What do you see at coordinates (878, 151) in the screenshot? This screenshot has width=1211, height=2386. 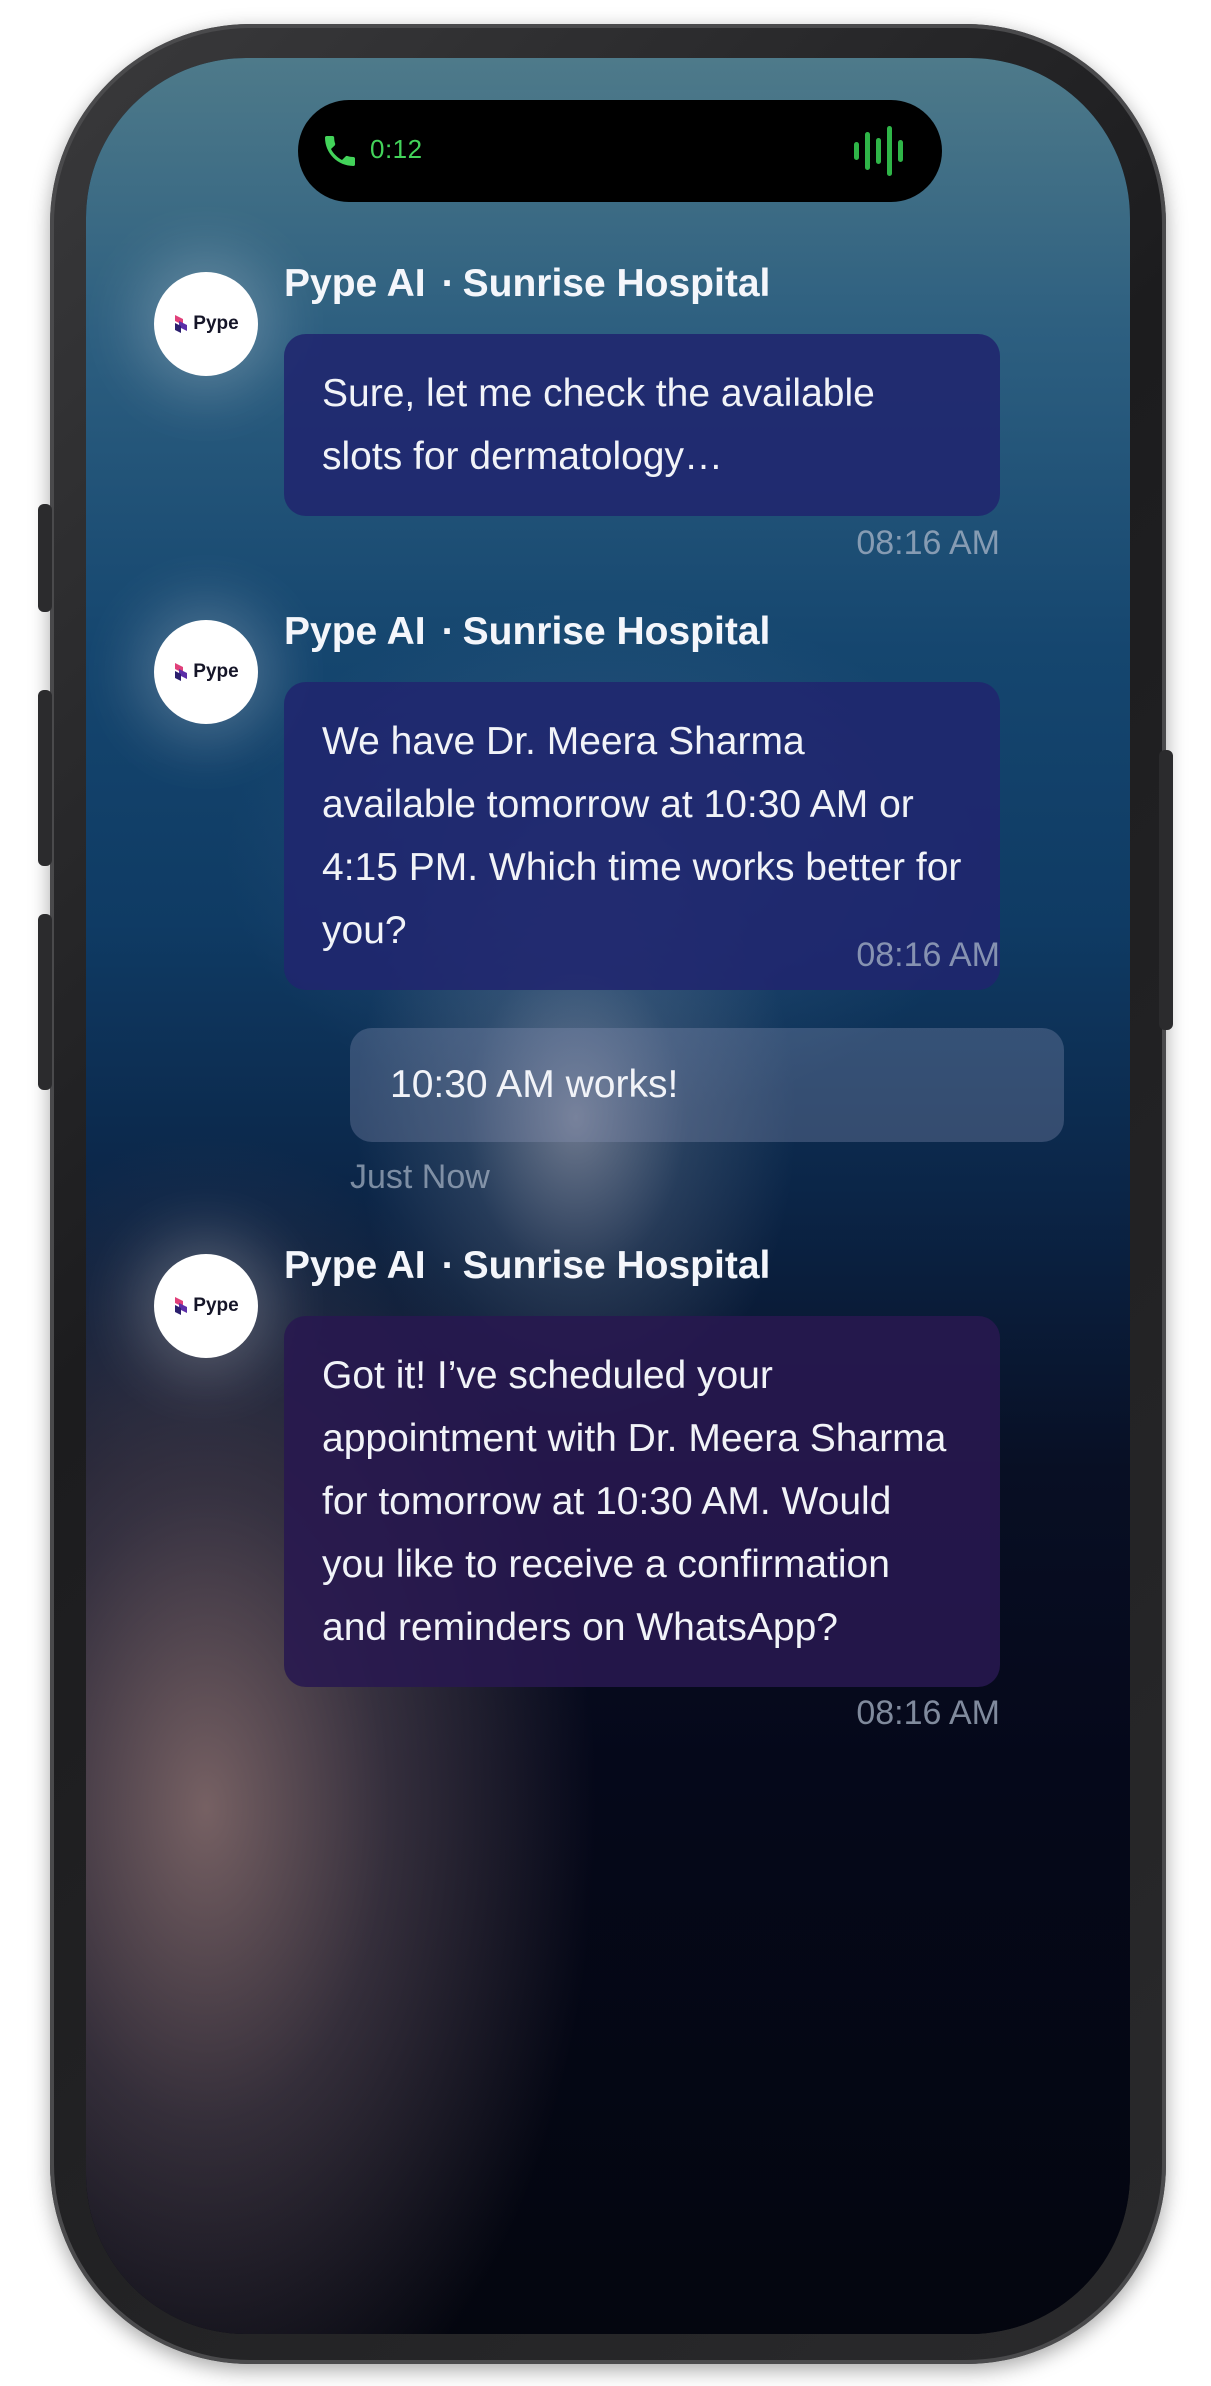 I see `waveform-icon` at bounding box center [878, 151].